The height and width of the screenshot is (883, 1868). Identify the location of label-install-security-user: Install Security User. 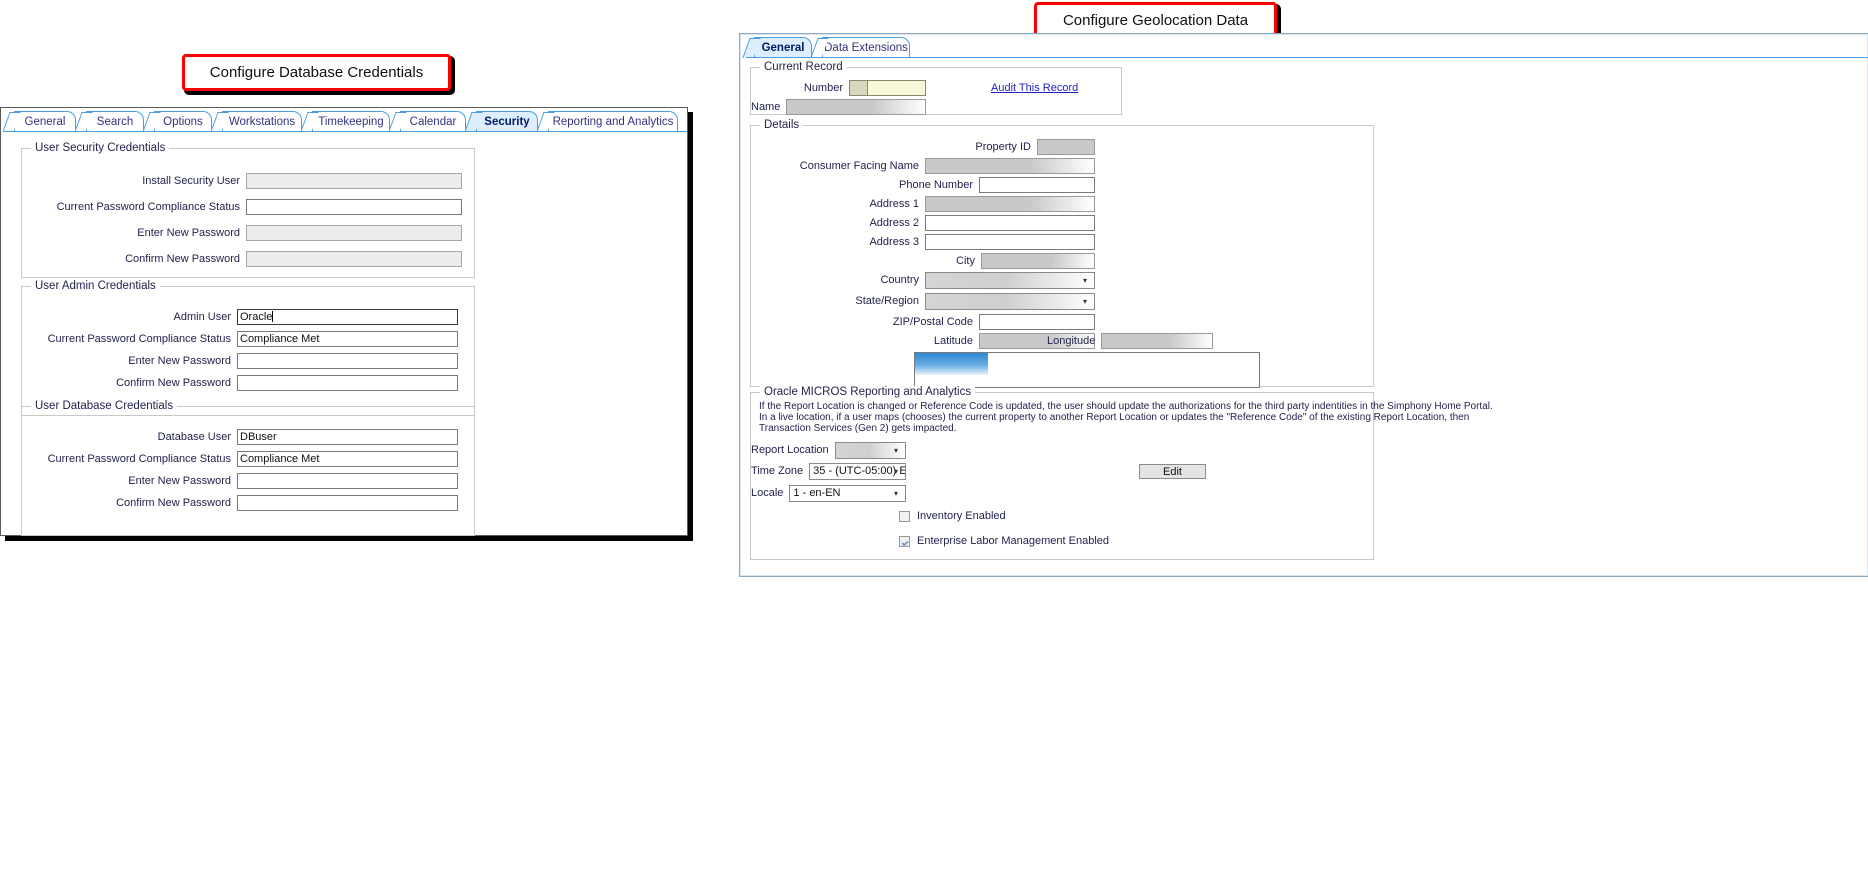
(191, 181).